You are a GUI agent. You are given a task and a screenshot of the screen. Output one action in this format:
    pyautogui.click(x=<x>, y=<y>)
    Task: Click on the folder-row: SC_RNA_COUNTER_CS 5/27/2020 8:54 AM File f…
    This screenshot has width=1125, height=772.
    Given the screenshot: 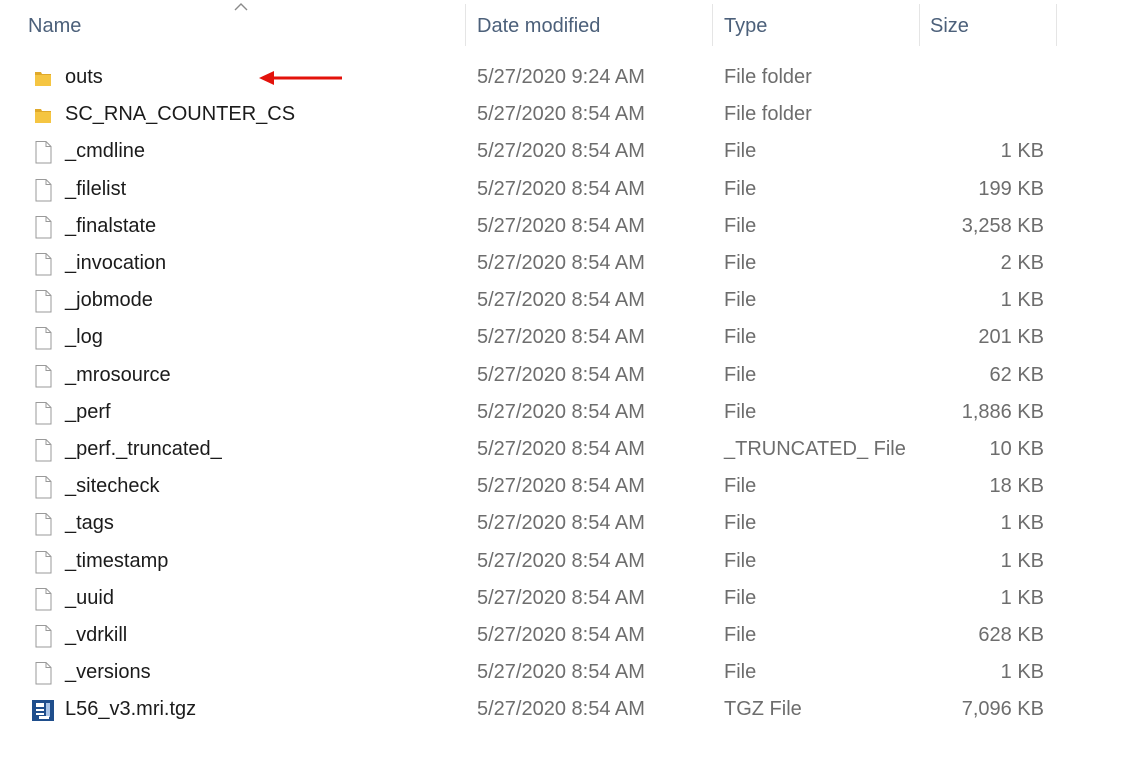 What is the action you would take?
    pyautogui.click(x=562, y=114)
    